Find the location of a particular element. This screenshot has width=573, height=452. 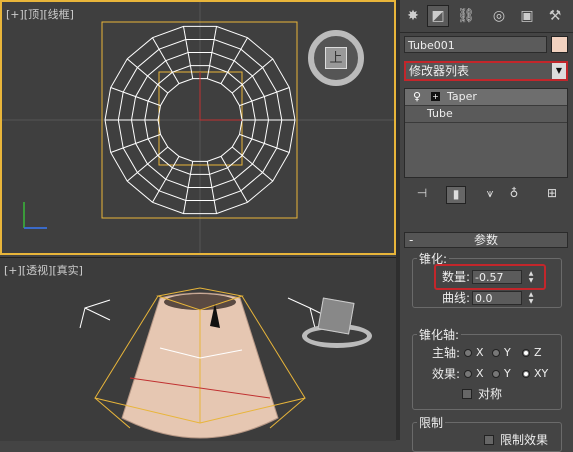

limit-effect-checkbox is located at coordinates (489, 440).